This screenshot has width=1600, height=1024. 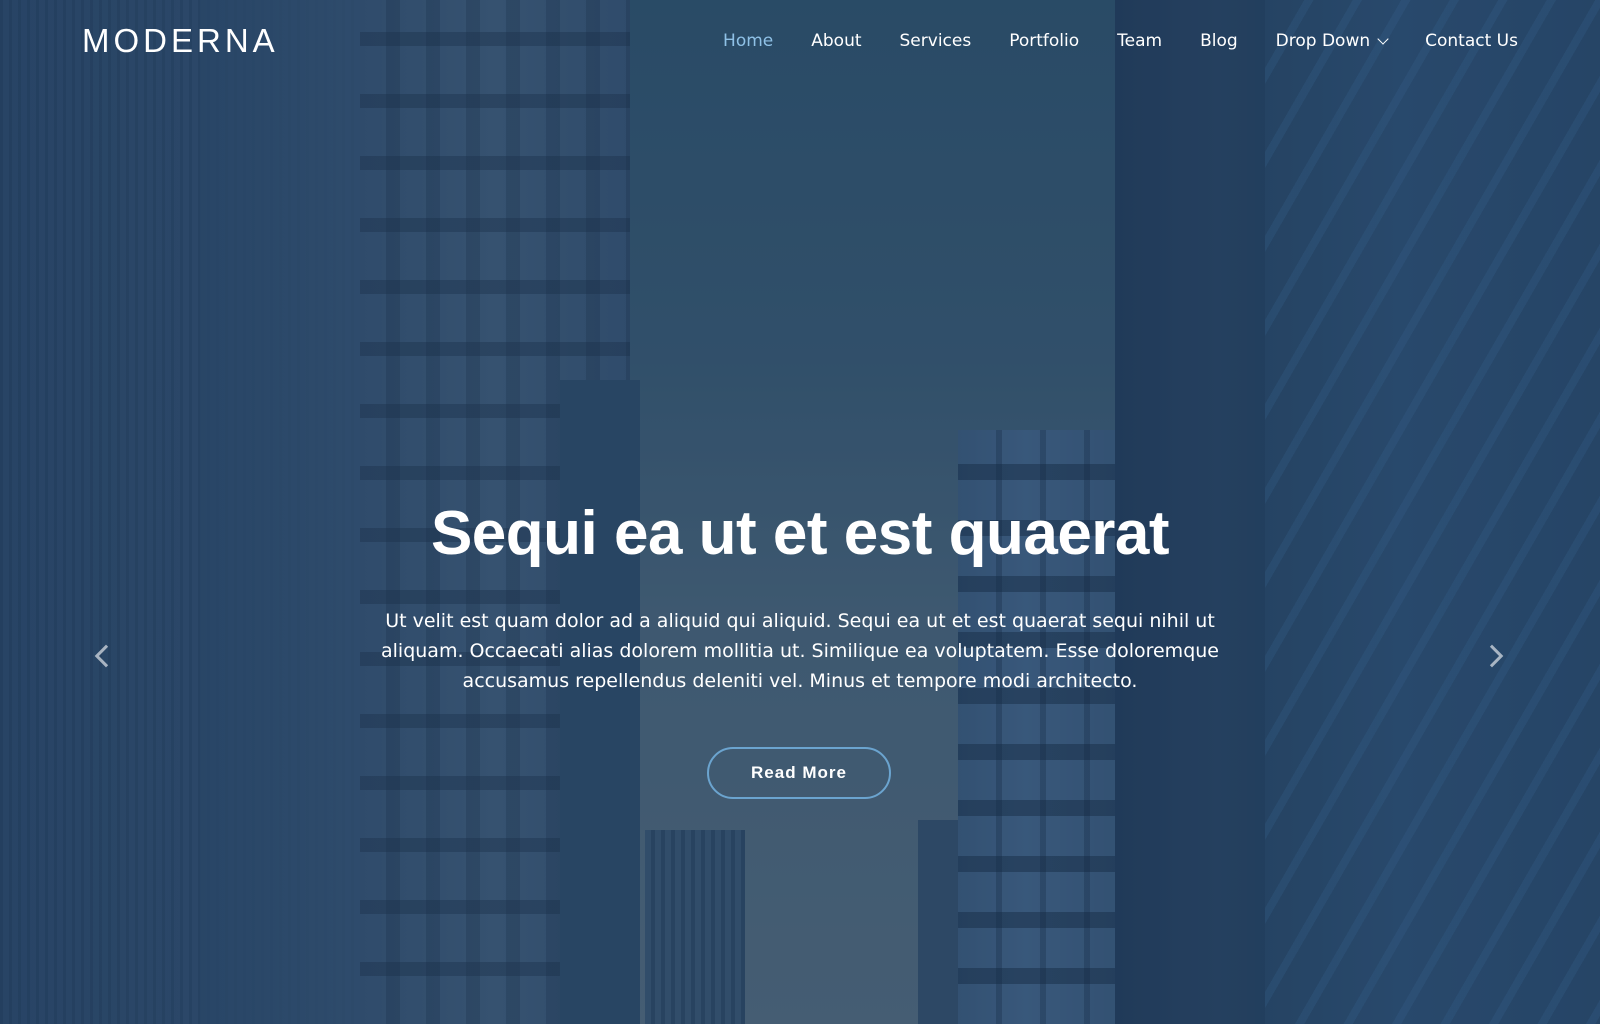 I want to click on nav-item-portfolio: Portfolio, so click(x=1044, y=41).